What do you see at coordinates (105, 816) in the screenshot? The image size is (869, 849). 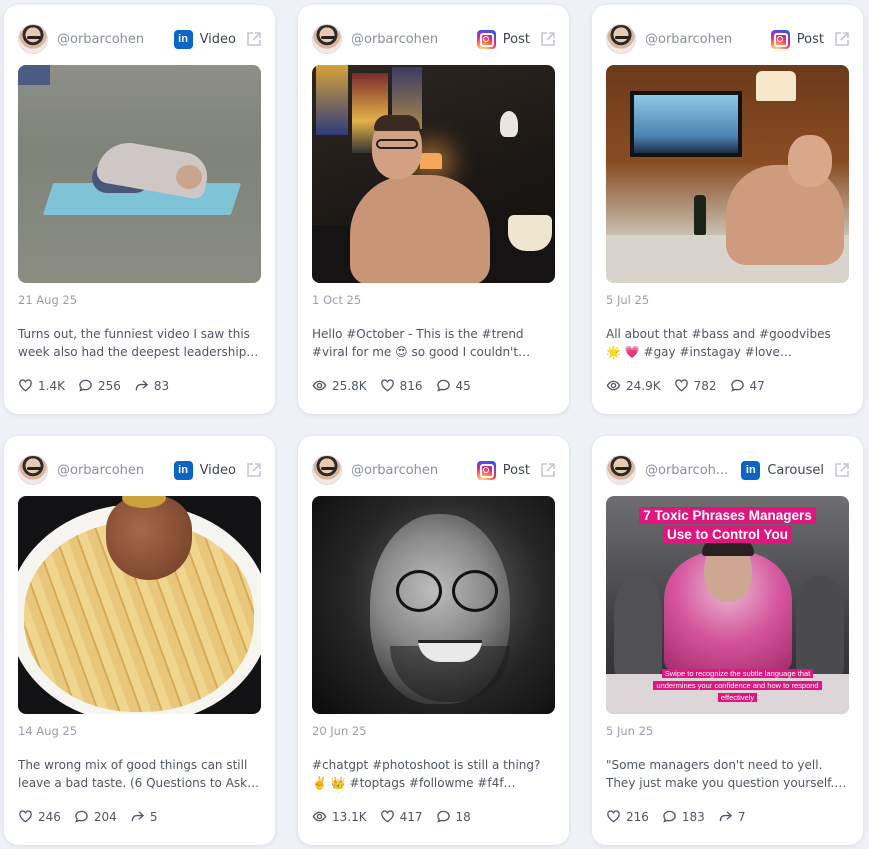 I see `stat-value: 204` at bounding box center [105, 816].